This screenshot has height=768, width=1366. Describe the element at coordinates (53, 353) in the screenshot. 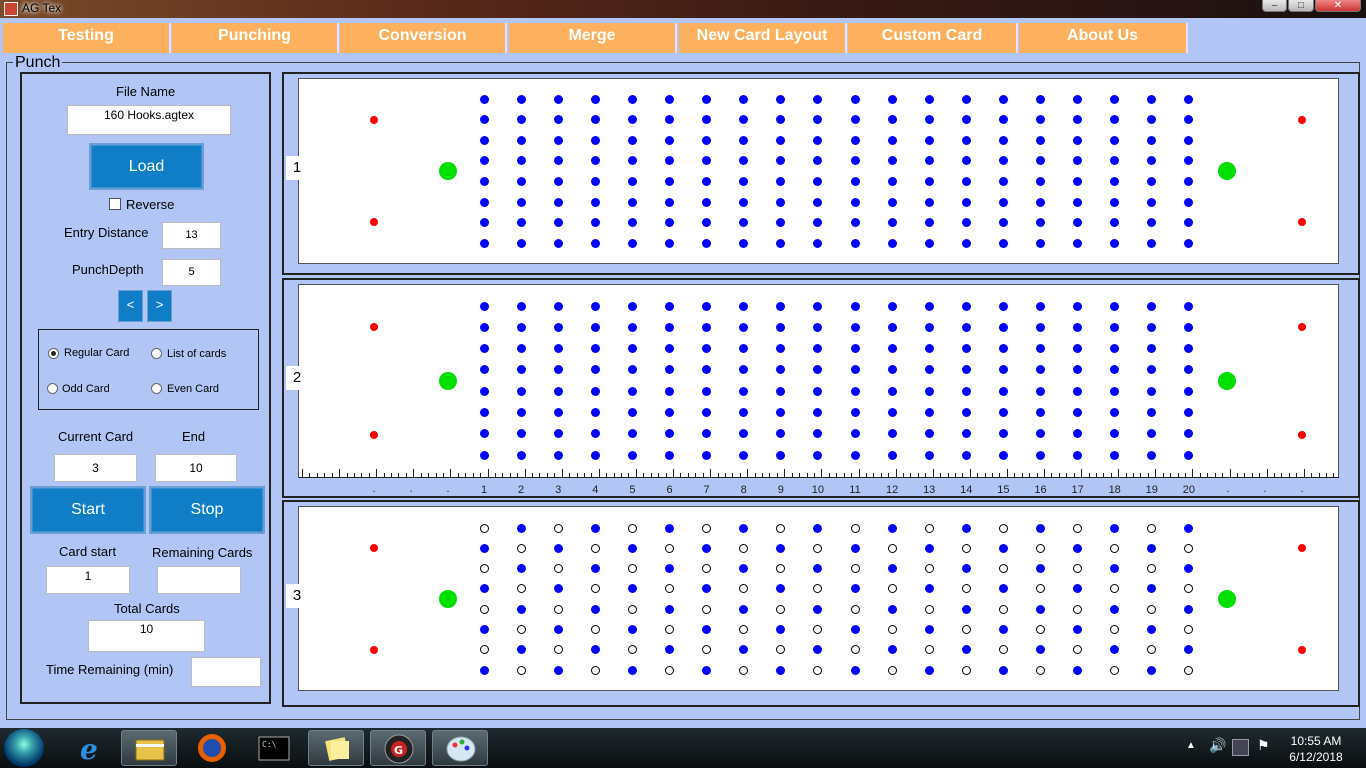

I see `regular-card-radio` at that location.